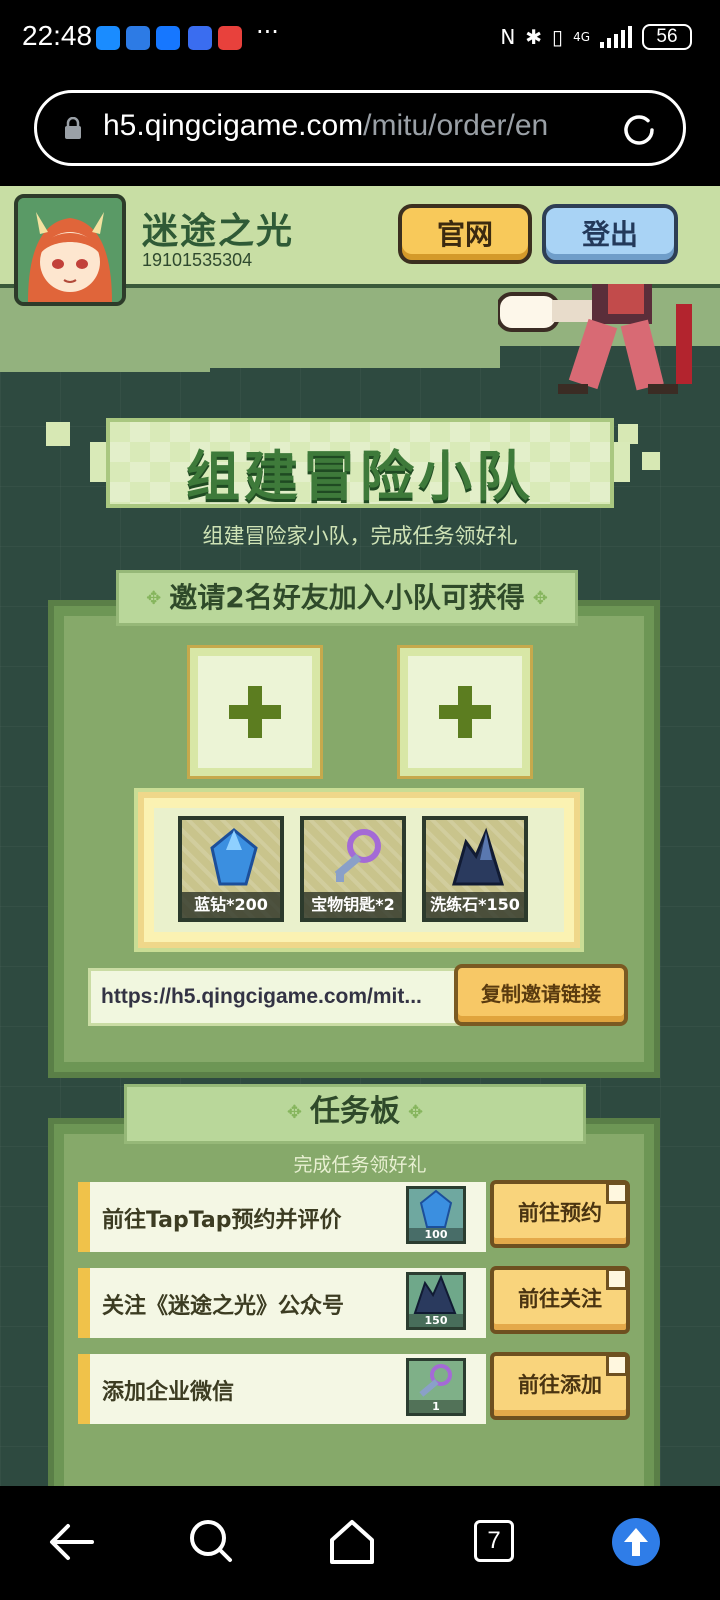  Describe the element at coordinates (436, 1406) in the screenshot. I see `task-reward-qty: 1` at that location.